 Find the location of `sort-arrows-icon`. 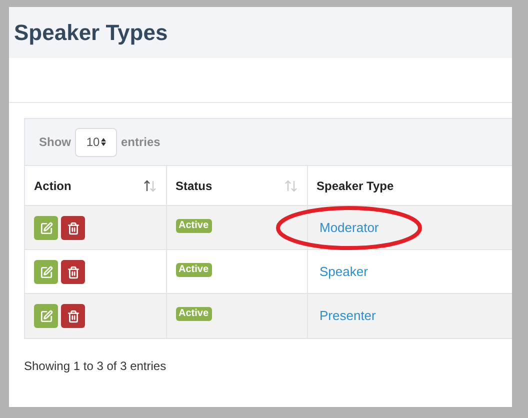

sort-arrows-icon is located at coordinates (149, 185).